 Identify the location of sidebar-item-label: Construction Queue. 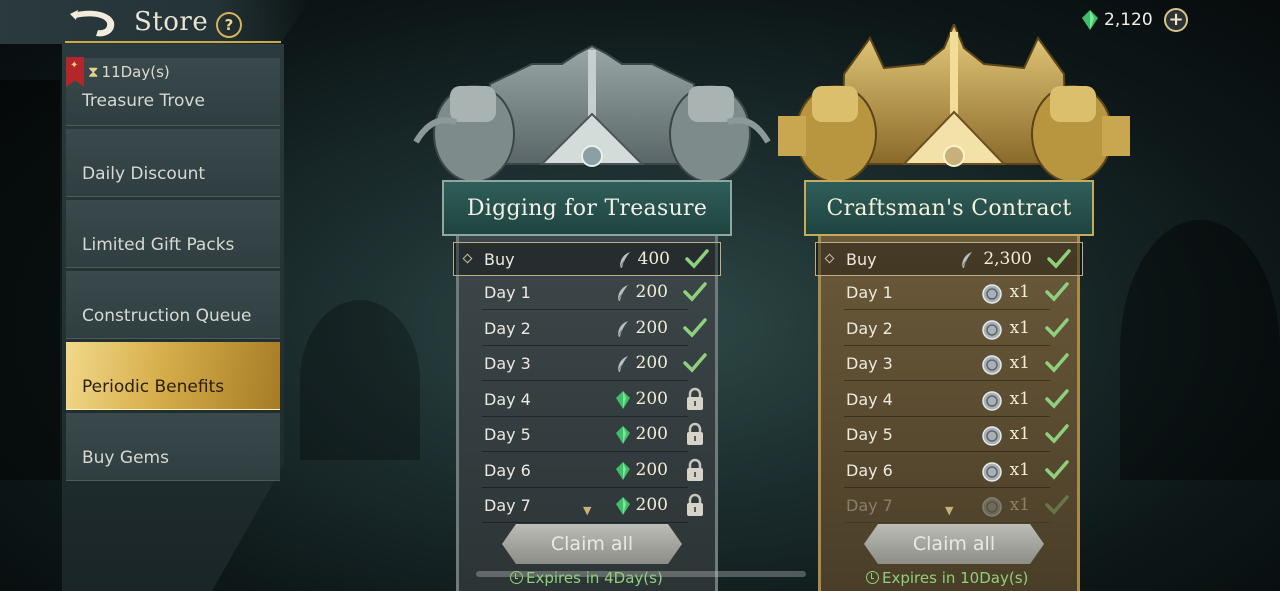
(167, 316).